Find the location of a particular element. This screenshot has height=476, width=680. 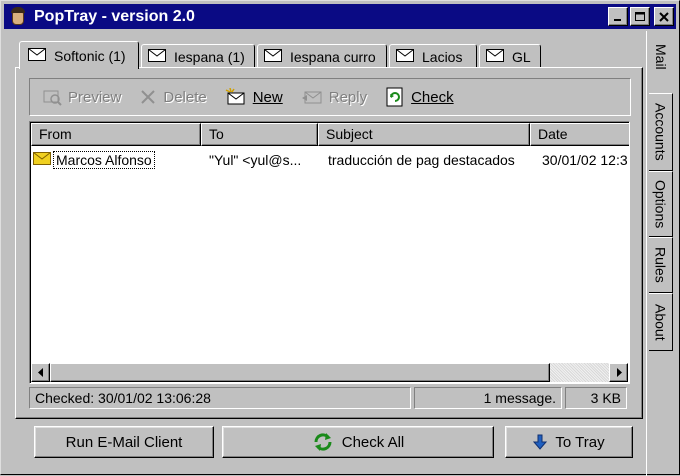

column-header-subject: Subject is located at coordinates (424, 134).